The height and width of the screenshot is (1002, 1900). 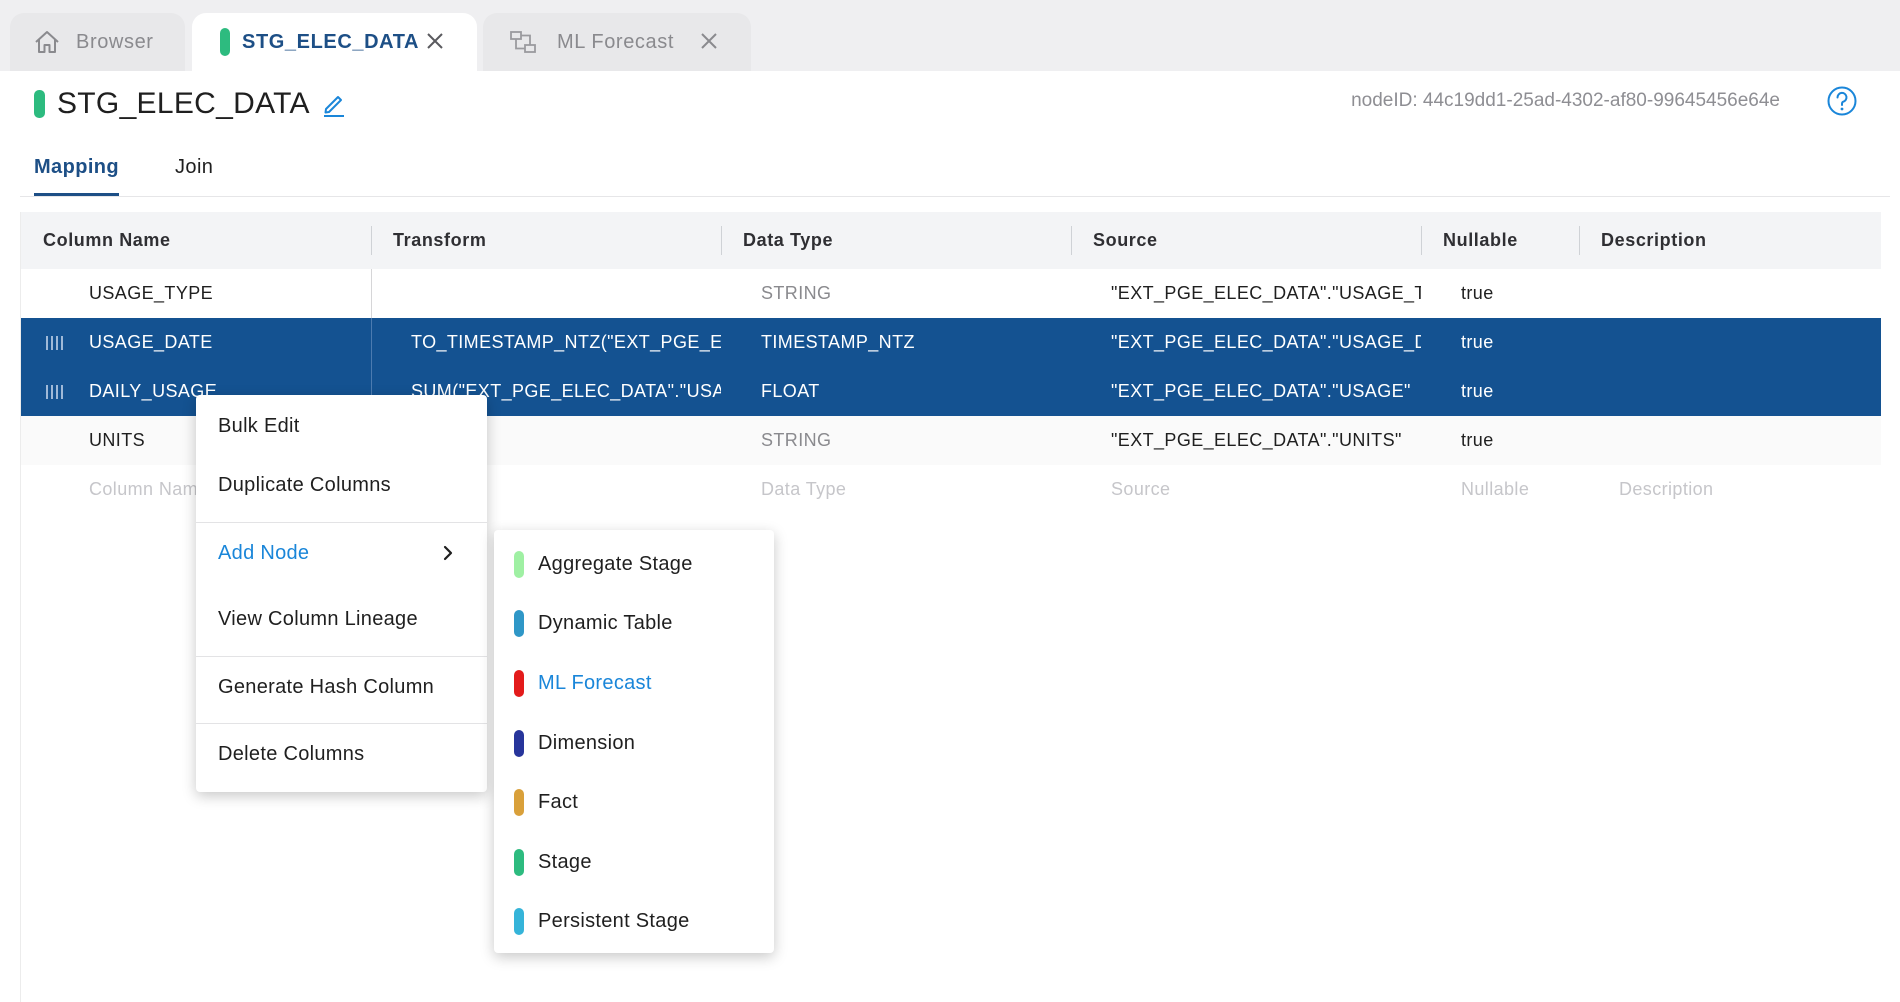 What do you see at coordinates (1266, 391) in the screenshot?
I see `cell-source: "EXT_PGE_ELEC_DATA"."USAGE"` at bounding box center [1266, 391].